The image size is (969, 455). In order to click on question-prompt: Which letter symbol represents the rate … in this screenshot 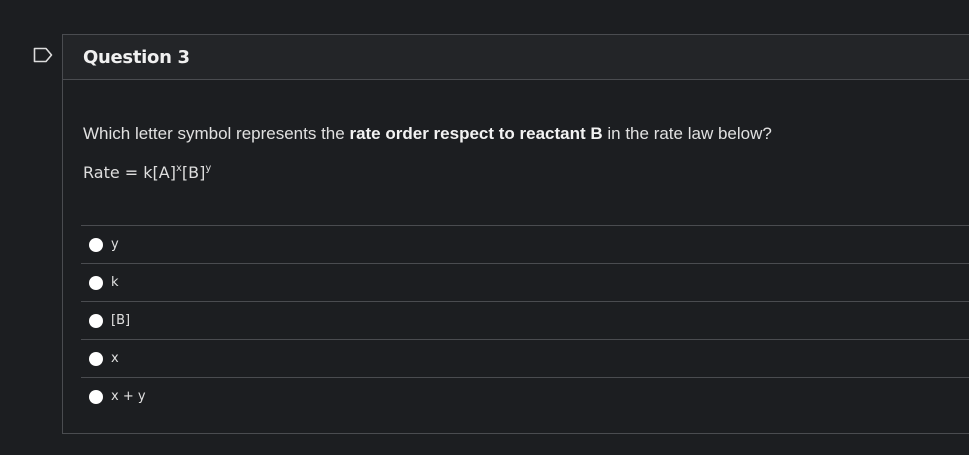, I will do `click(427, 134)`.